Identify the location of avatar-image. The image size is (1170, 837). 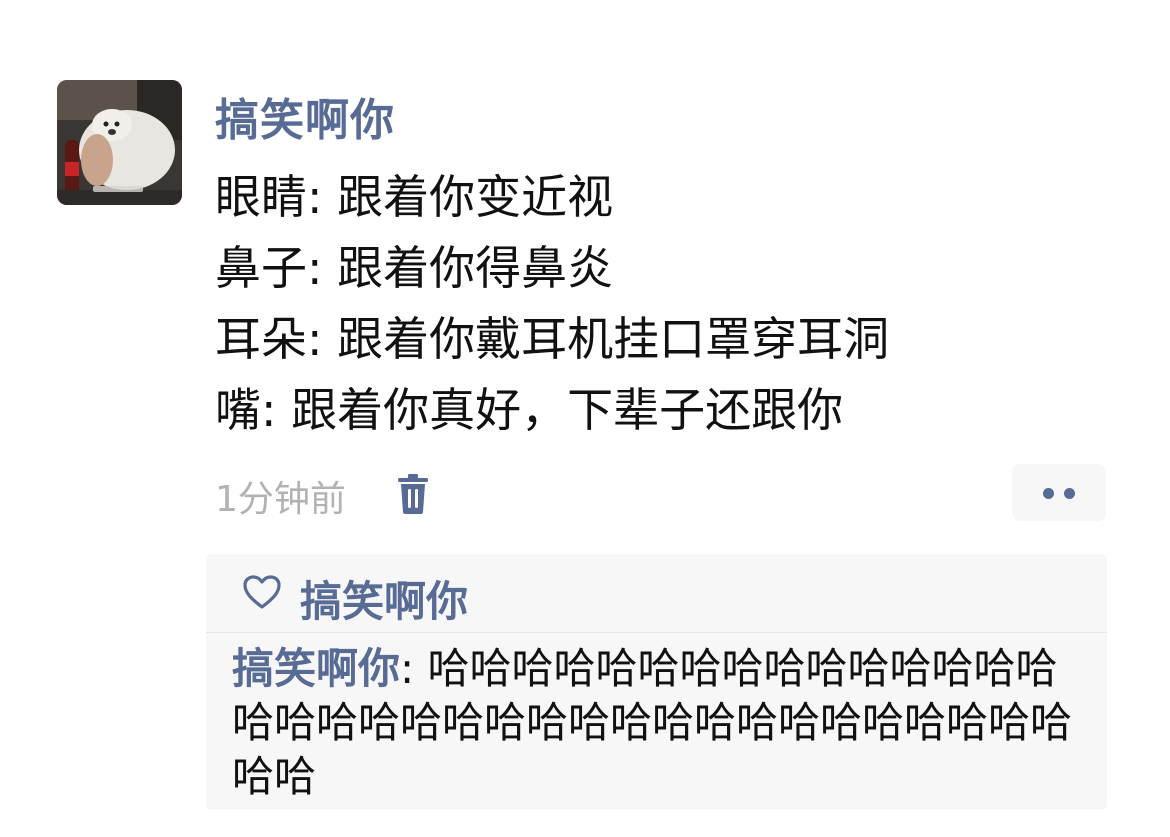
(119, 142).